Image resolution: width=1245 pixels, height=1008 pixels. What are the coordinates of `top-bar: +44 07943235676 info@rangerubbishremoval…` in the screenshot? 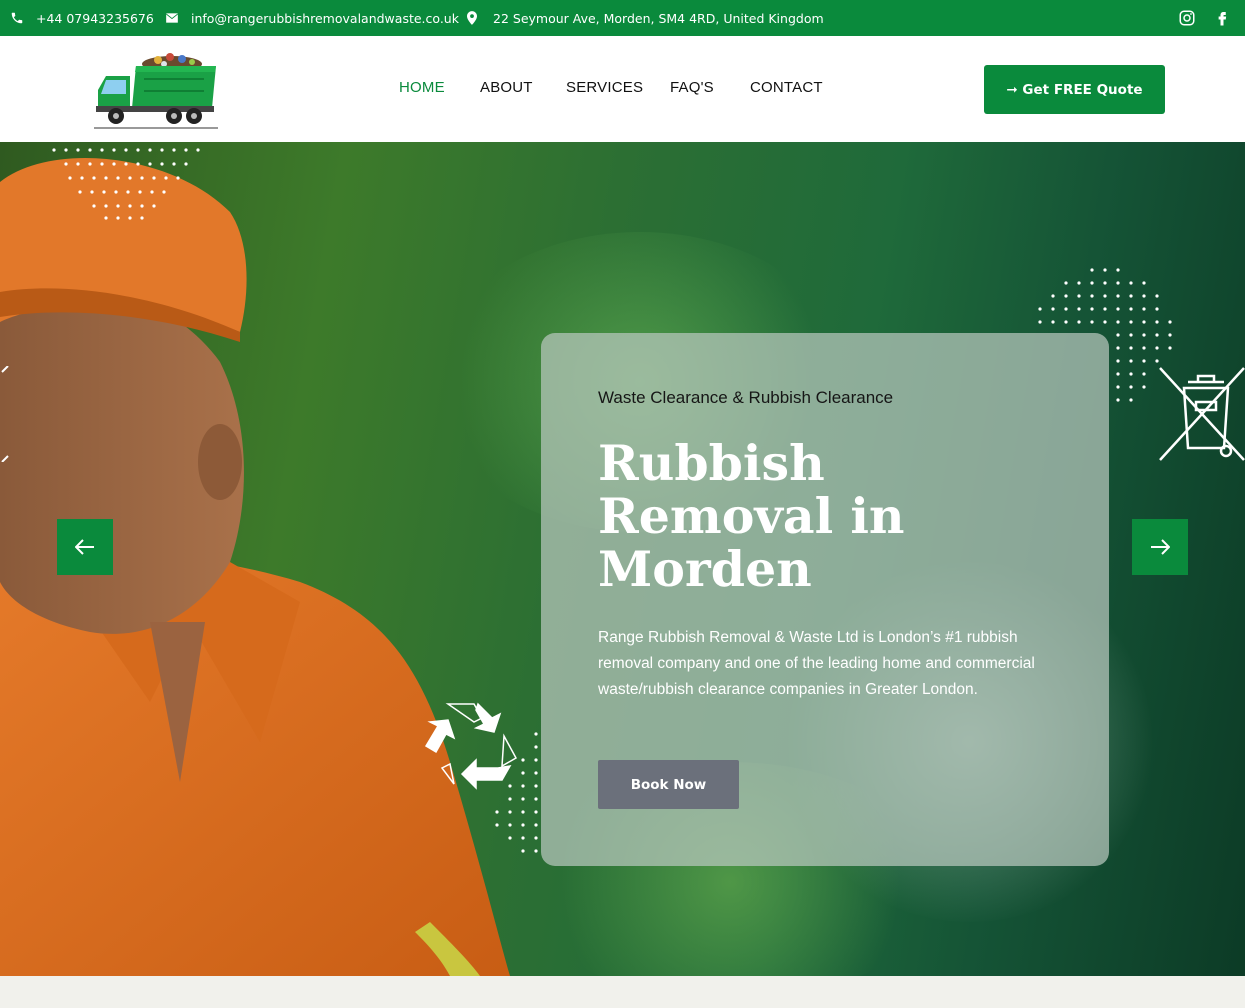 It's located at (622, 18).